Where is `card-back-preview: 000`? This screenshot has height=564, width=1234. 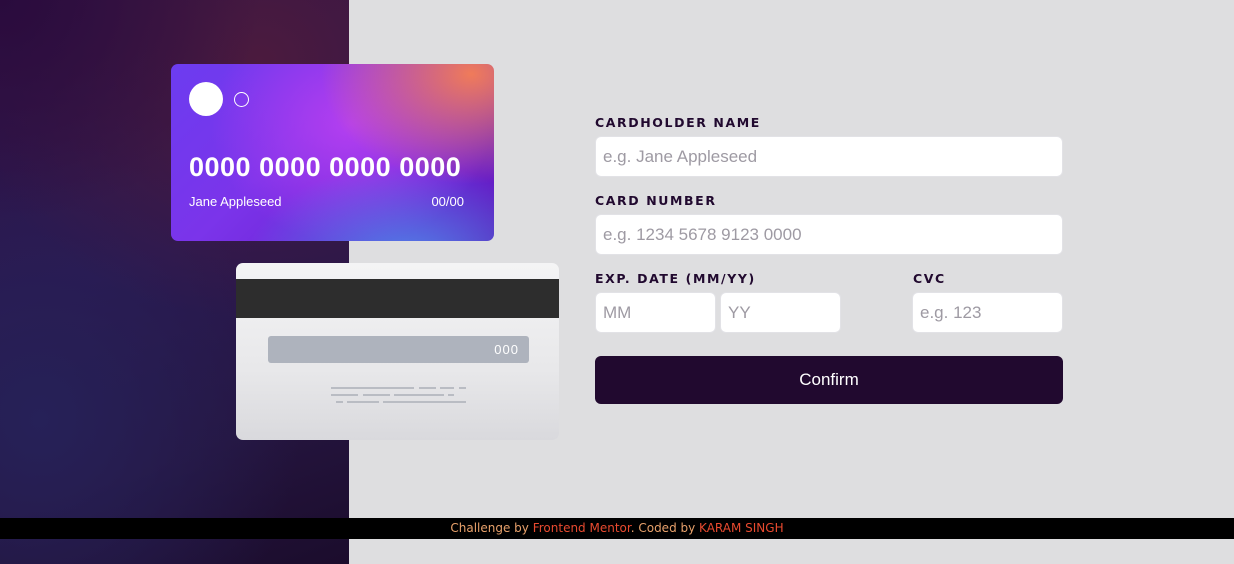
card-back-preview: 000 is located at coordinates (397, 351).